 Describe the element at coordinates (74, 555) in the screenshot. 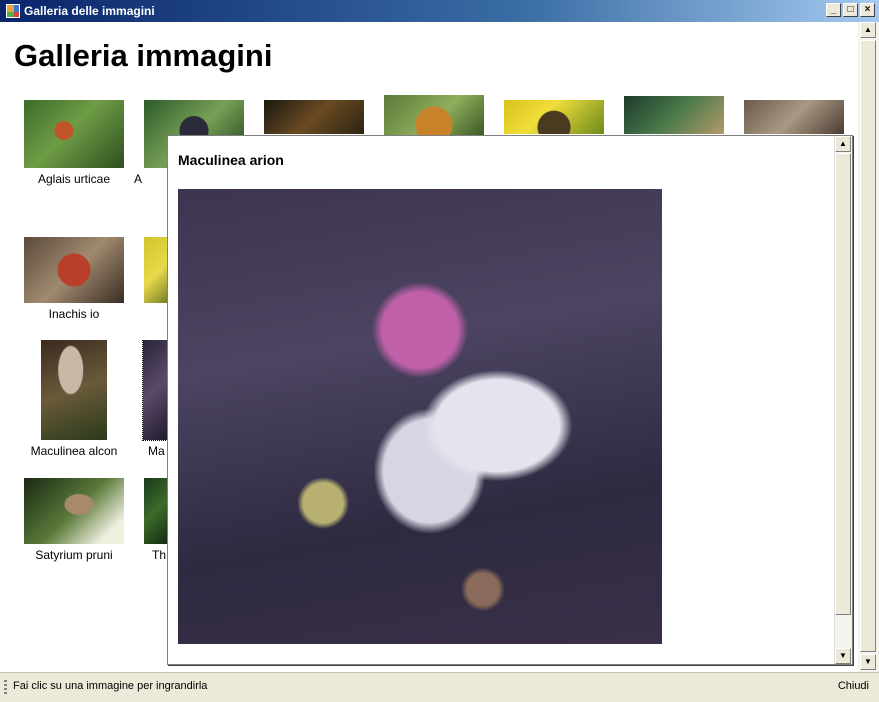

I see `thumbnail-label: Satyrium pruni` at that location.